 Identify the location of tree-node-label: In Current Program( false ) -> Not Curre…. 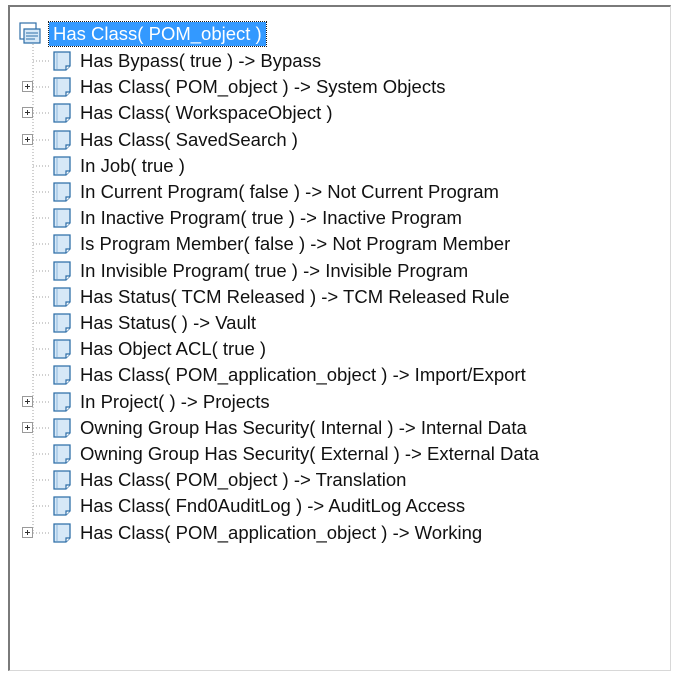
(289, 191).